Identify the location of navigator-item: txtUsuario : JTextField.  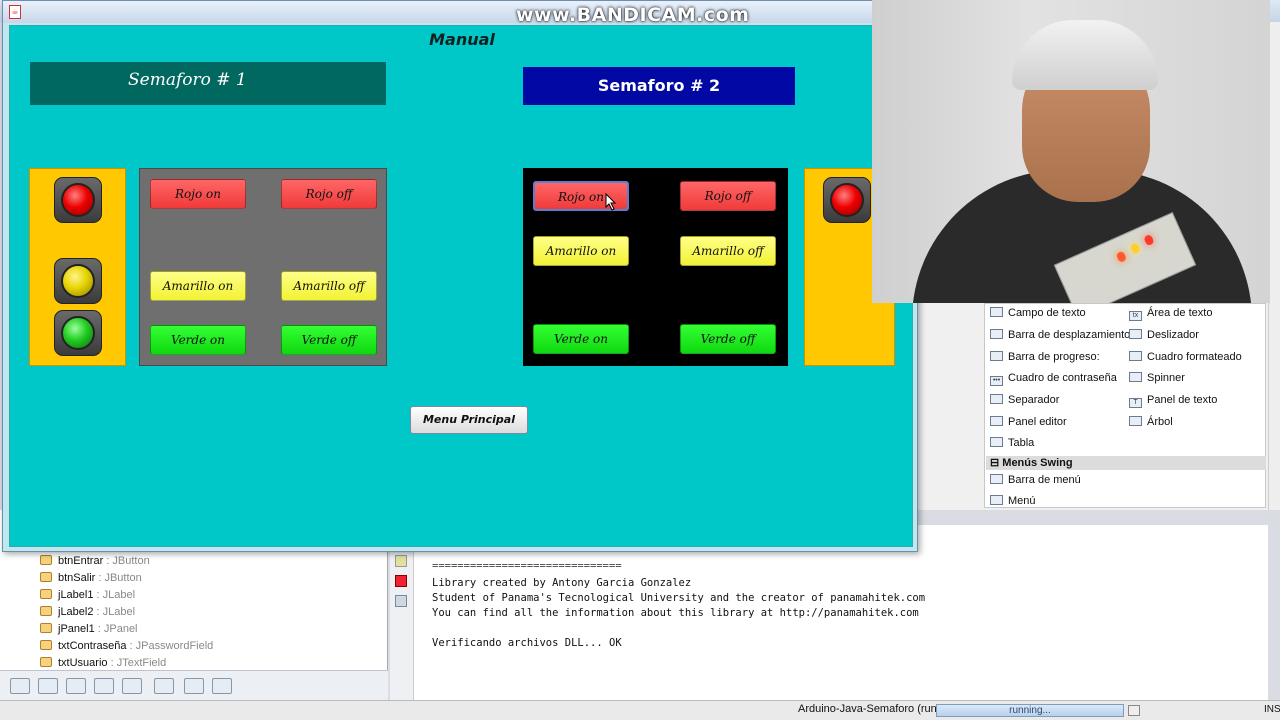
(103, 663).